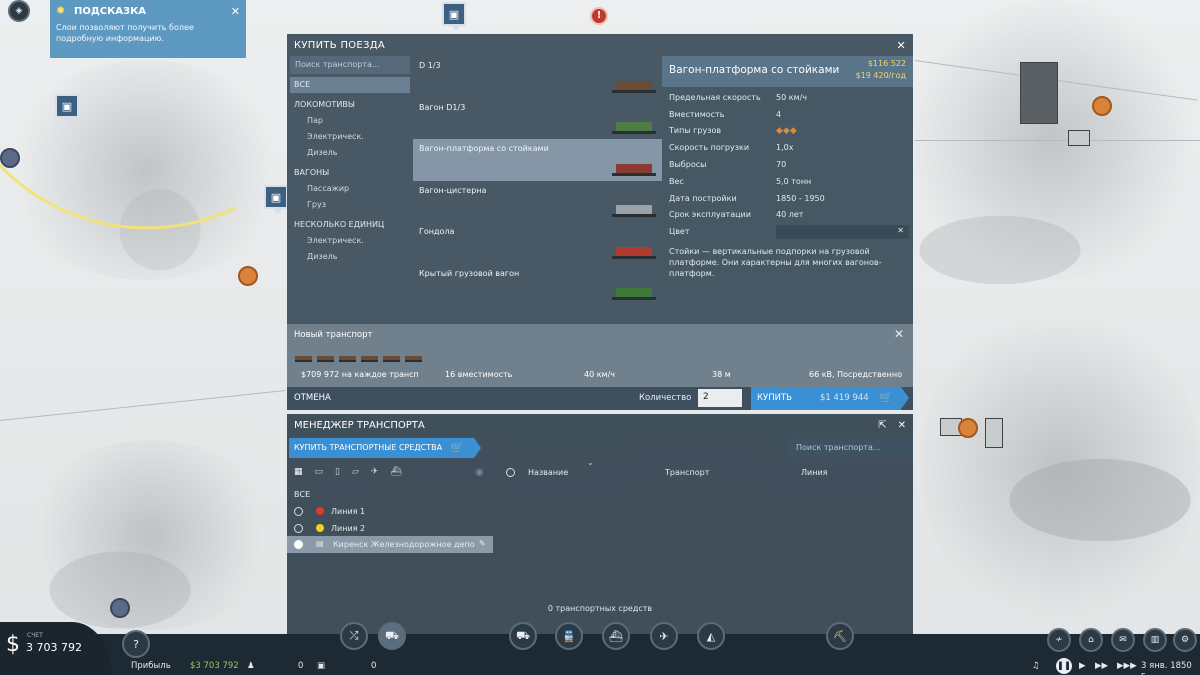 This screenshot has height=675, width=1200. Describe the element at coordinates (590, 462) in the screenshot. I see `chevron-down-icon: ⌄` at that location.